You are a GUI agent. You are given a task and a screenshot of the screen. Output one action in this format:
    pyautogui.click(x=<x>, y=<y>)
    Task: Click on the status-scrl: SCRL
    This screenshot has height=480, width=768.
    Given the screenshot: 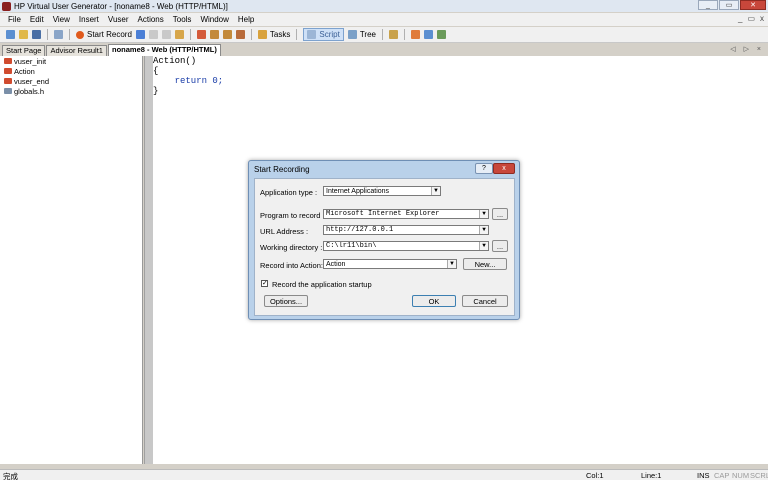 What is the action you would take?
    pyautogui.click(x=759, y=475)
    